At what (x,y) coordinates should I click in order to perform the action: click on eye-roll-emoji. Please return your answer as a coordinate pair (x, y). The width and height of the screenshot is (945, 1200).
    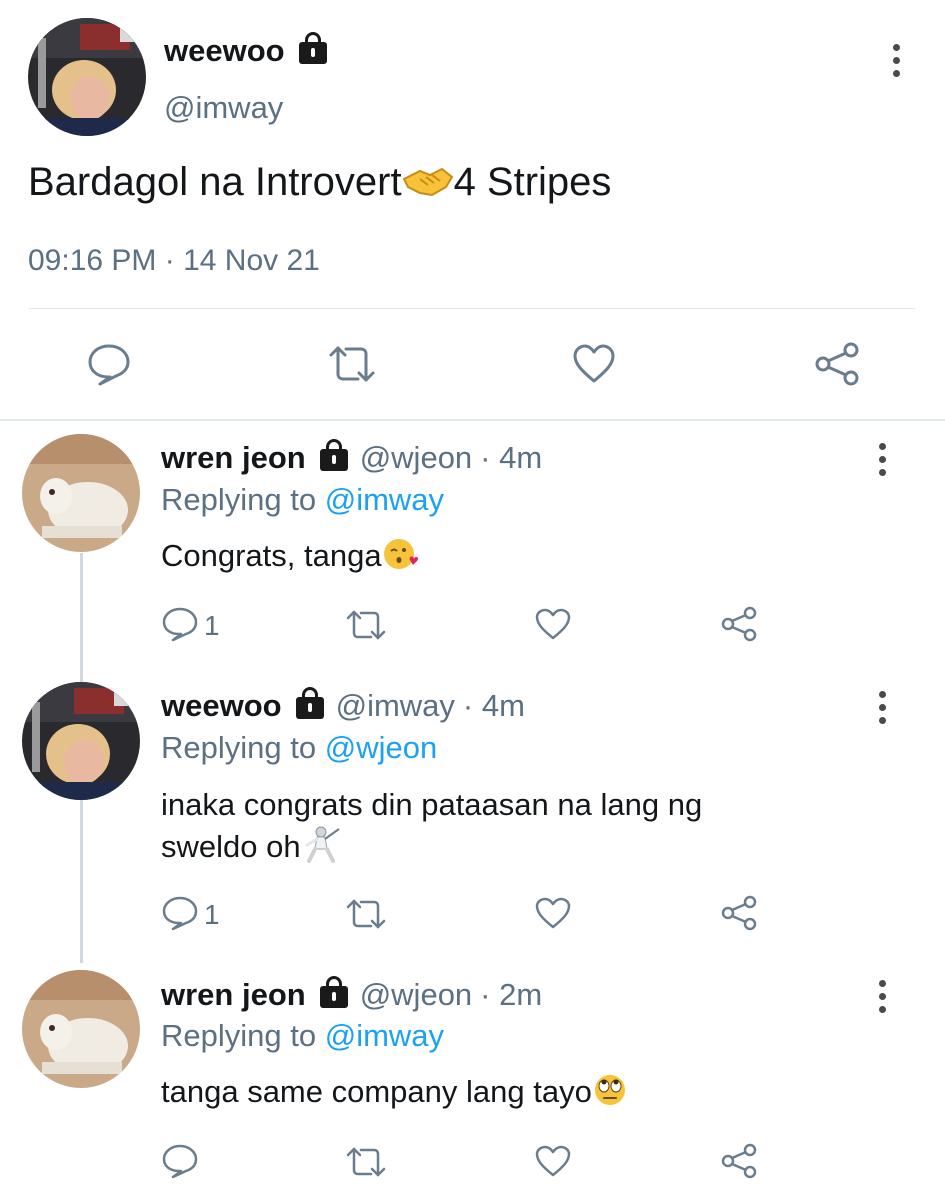
    Looking at the image, I should click on (610, 1094).